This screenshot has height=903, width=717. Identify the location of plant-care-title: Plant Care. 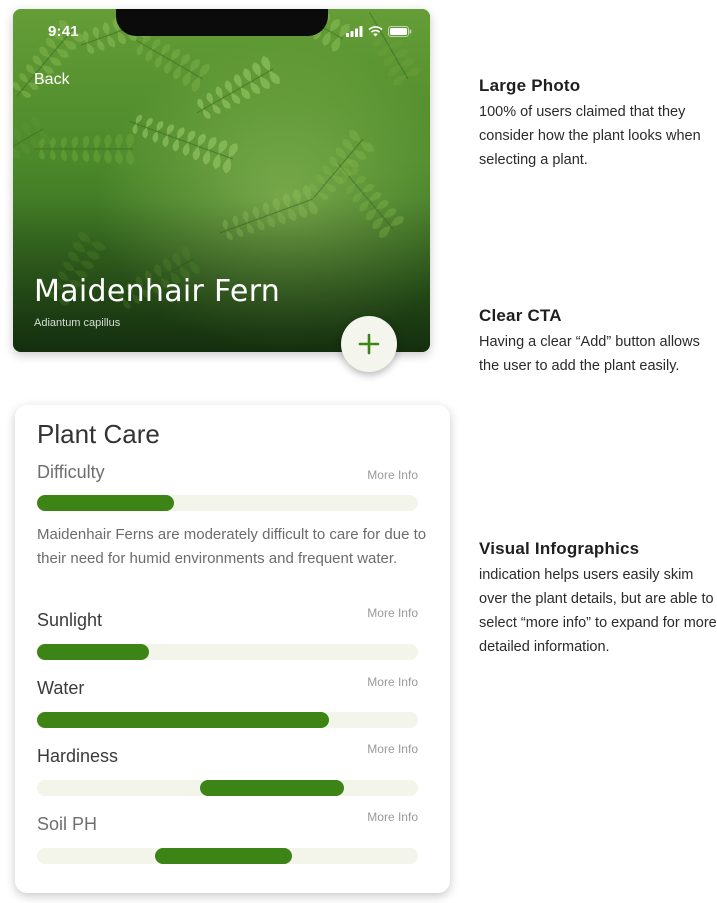
(98, 434).